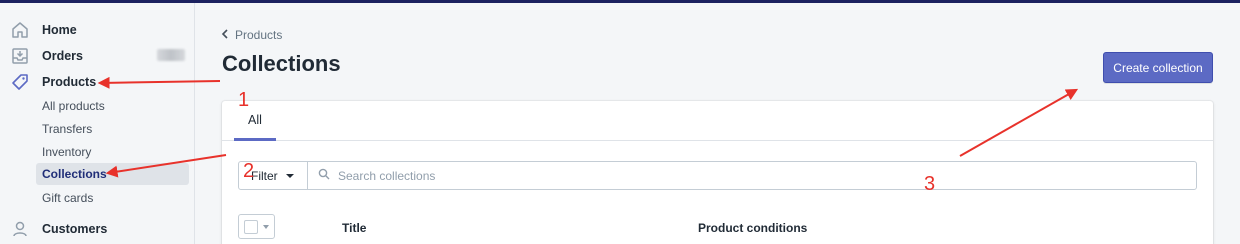 Image resolution: width=1240 pixels, height=244 pixels. I want to click on filter-label: Filter, so click(264, 175).